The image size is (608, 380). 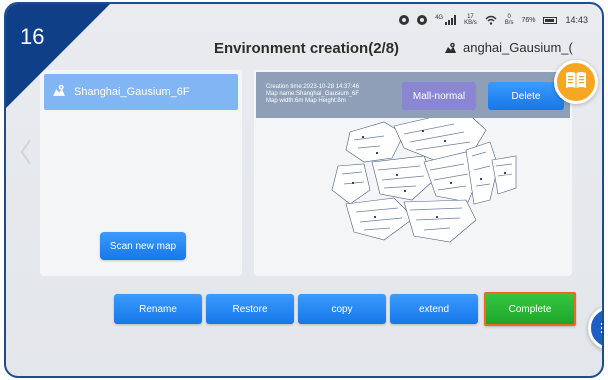 I want to click on help-book-button, so click(x=576, y=82).